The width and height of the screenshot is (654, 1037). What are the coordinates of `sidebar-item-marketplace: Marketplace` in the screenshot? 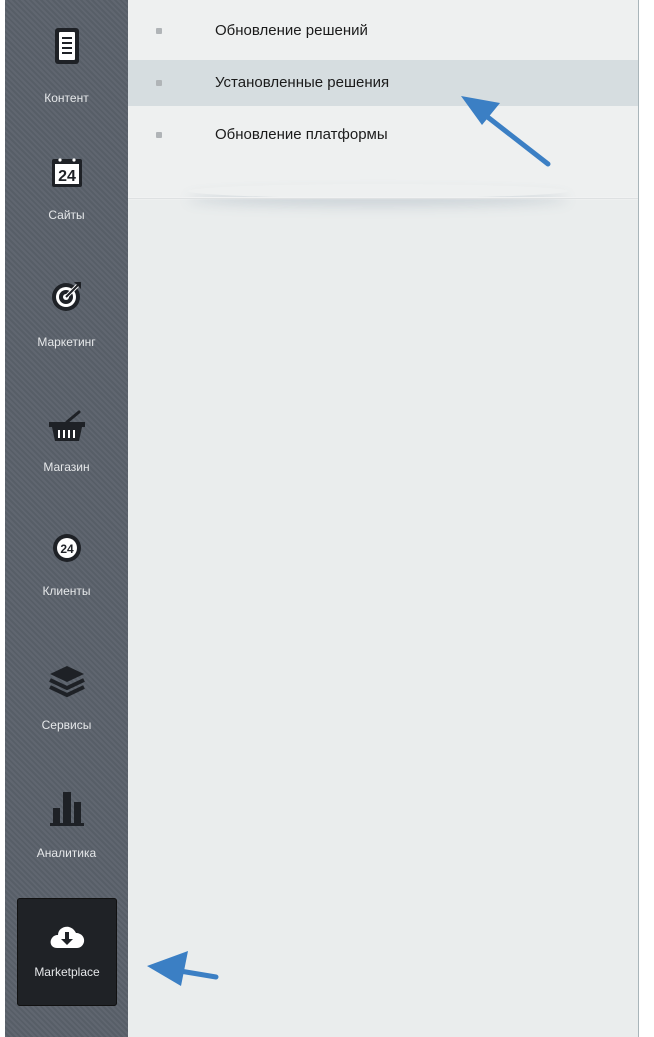 It's located at (67, 952).